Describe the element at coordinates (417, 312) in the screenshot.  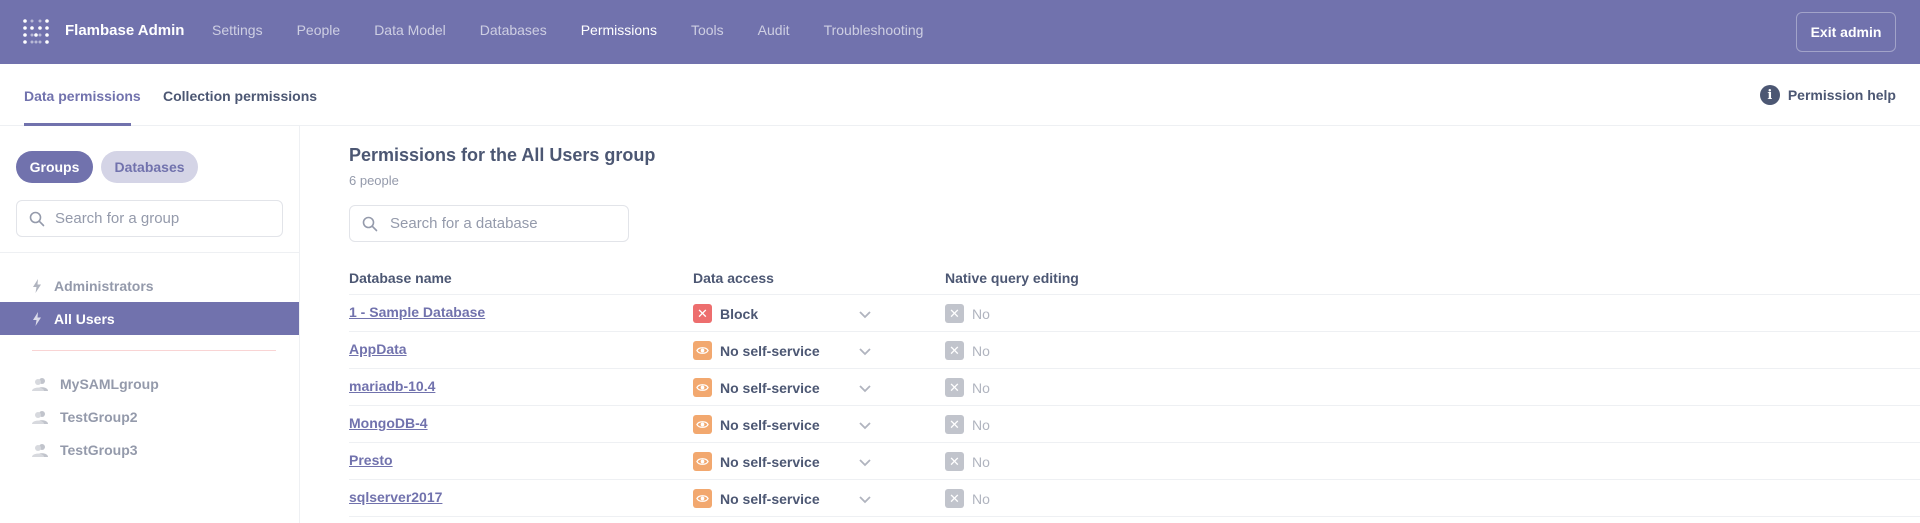
I see `database-link: 1 - Sample Database` at that location.